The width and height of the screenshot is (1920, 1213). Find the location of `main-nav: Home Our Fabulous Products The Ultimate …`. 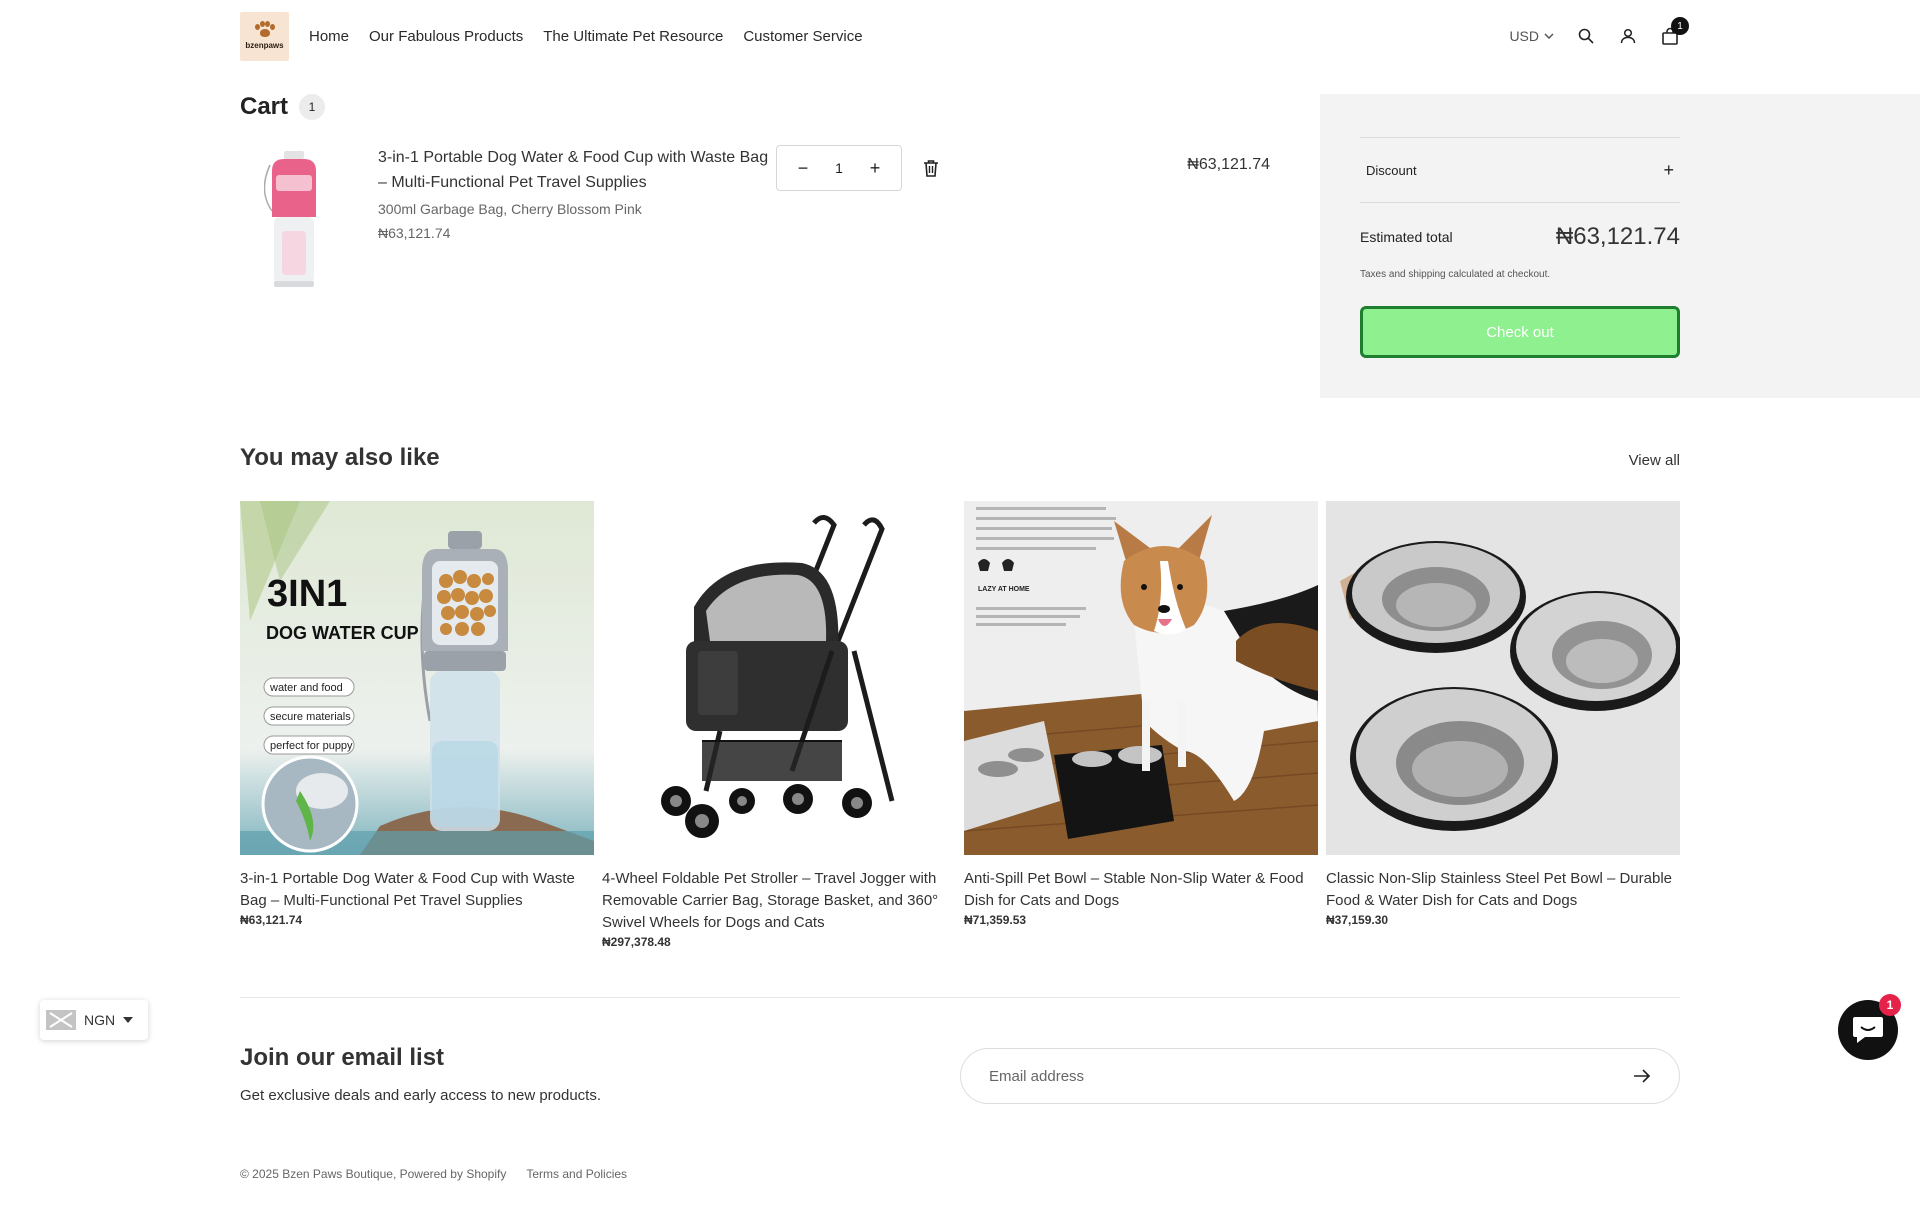

main-nav: Home Our Fabulous Products The Ultimate … is located at coordinates (586, 36).